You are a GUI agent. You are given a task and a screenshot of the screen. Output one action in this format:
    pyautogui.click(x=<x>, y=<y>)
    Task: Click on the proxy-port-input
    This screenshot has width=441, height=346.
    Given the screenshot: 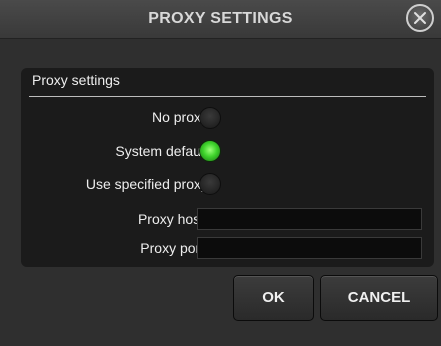 What is the action you would take?
    pyautogui.click(x=309, y=248)
    